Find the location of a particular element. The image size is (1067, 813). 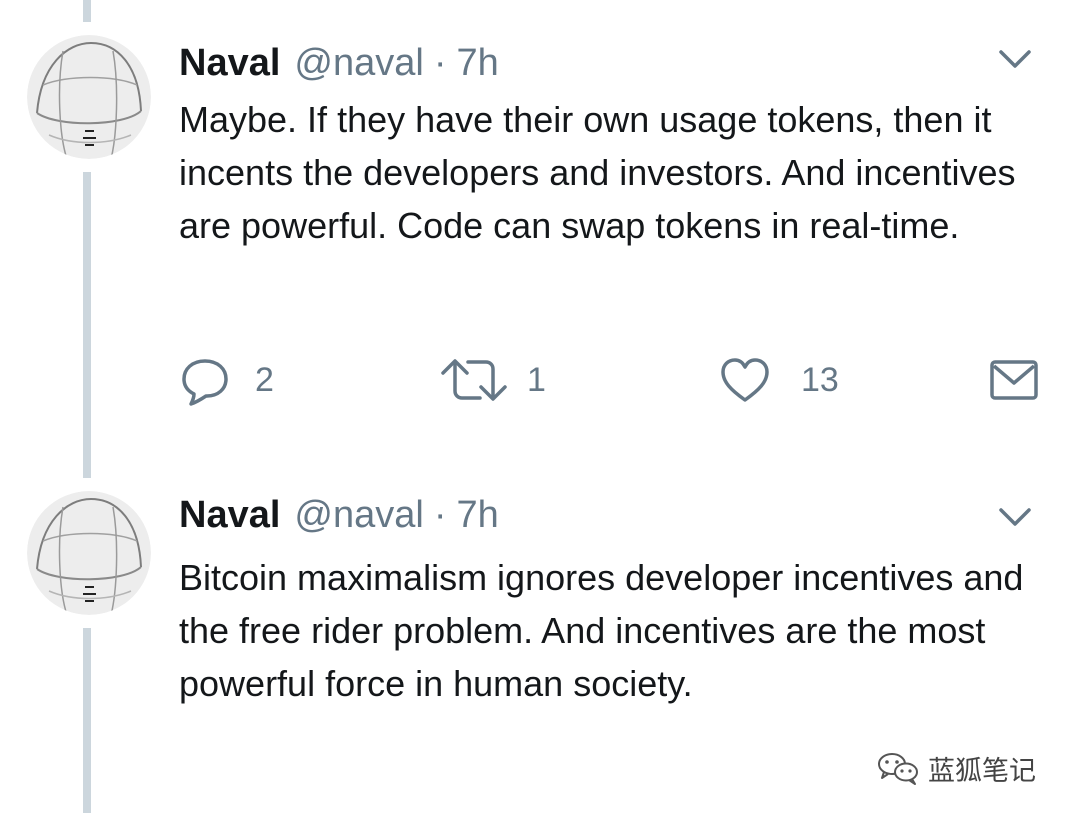

reply-button: 2 is located at coordinates (226, 380).